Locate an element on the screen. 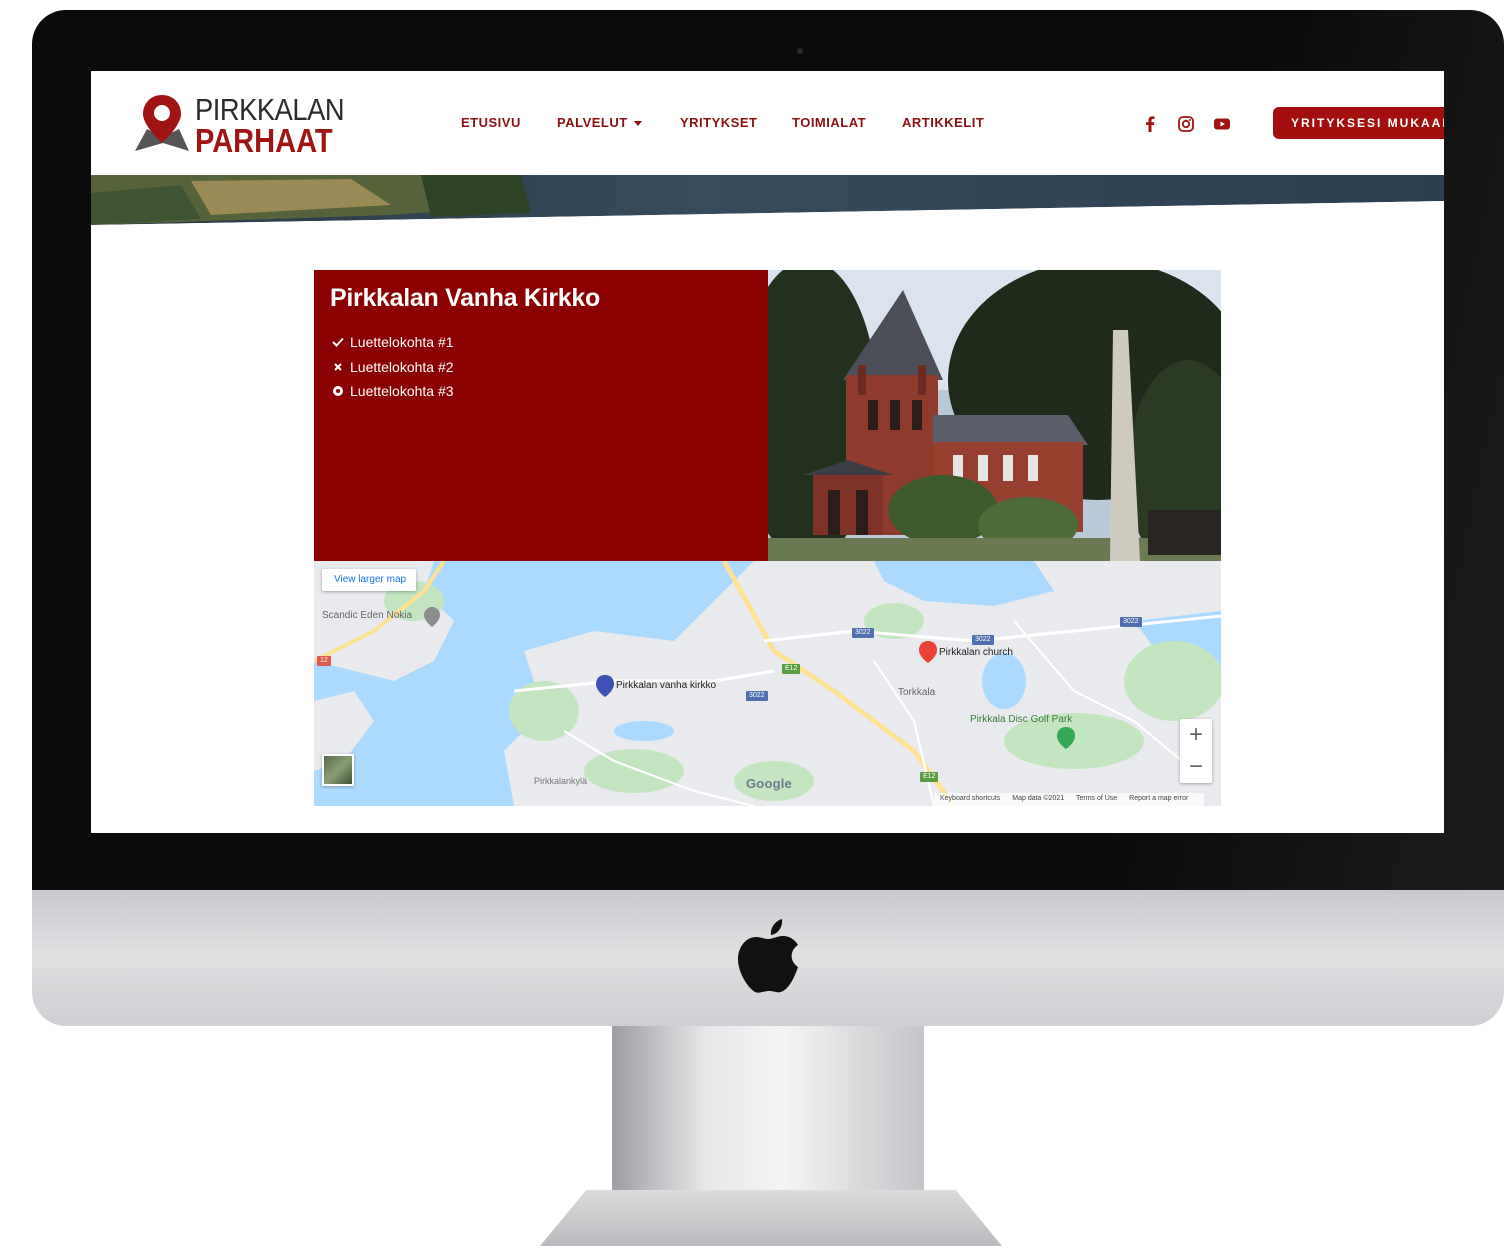  nav-etusivu: ETUSIVU is located at coordinates (491, 122).